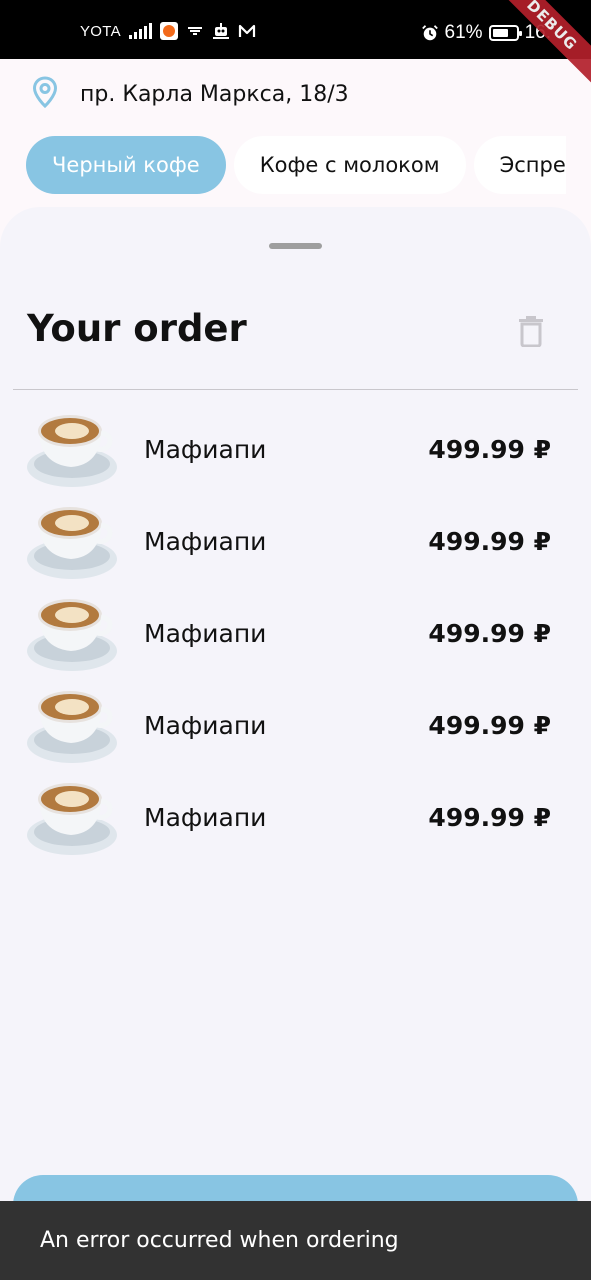 This screenshot has height=1280, width=591. What do you see at coordinates (505, 33) in the screenshot?
I see `battery-icon` at bounding box center [505, 33].